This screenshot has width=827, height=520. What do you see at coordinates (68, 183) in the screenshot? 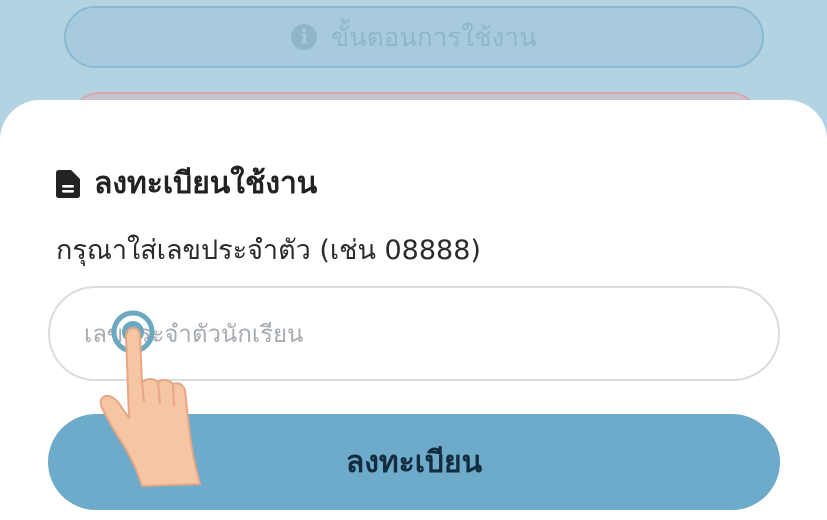
I see `document-icon` at bounding box center [68, 183].